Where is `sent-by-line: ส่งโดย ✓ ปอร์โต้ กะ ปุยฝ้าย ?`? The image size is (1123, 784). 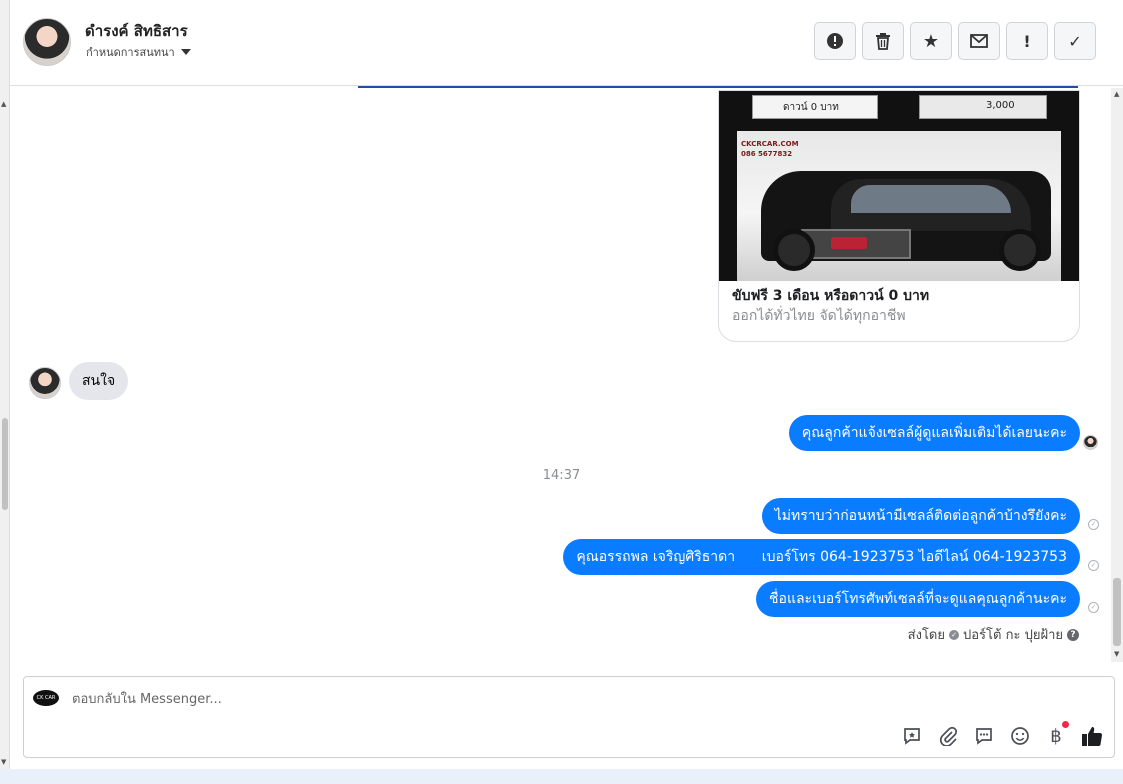
sent-by-line: ส่งโดย ✓ ปอร์โต้ กะ ปุยฝ้าย ? is located at coordinates (993, 634).